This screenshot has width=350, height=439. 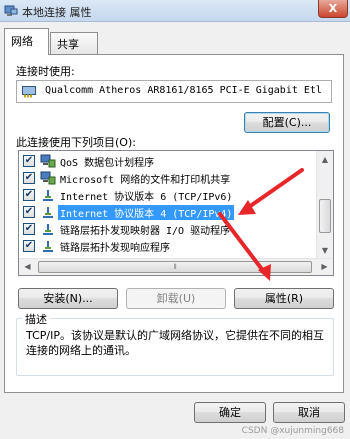 I want to click on item-label: Microsoft 网络的文件和打印机共享, so click(x=145, y=180).